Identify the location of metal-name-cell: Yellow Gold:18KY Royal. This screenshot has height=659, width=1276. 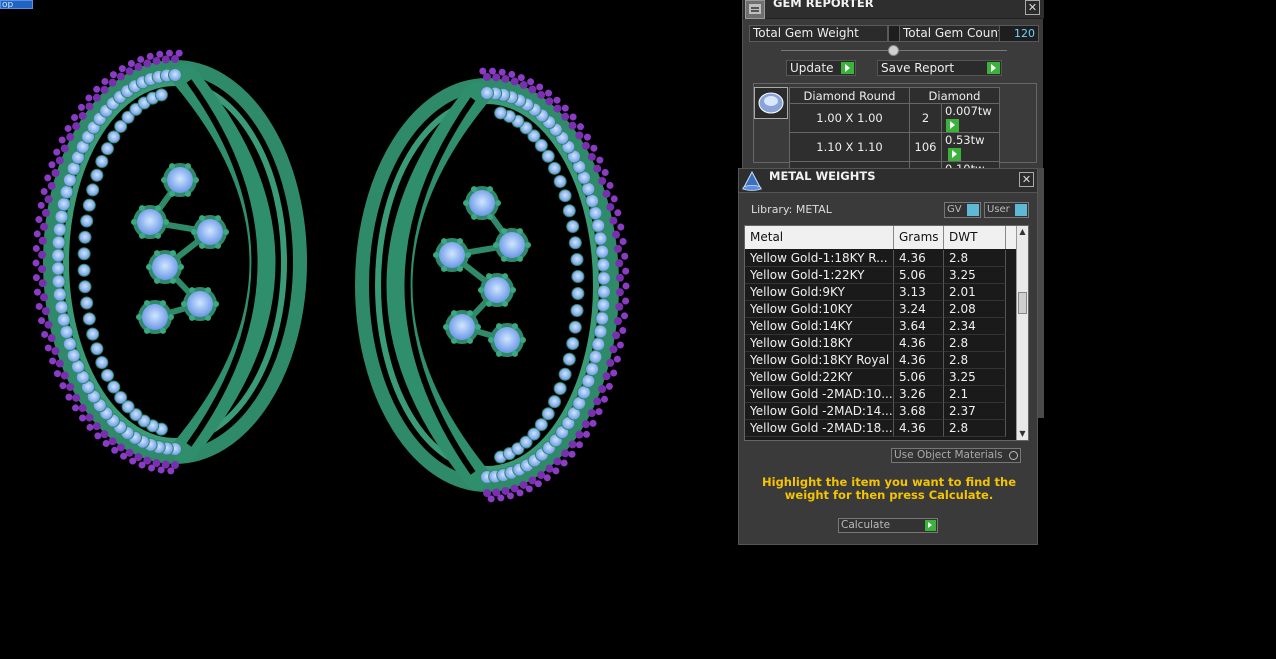
(819, 360).